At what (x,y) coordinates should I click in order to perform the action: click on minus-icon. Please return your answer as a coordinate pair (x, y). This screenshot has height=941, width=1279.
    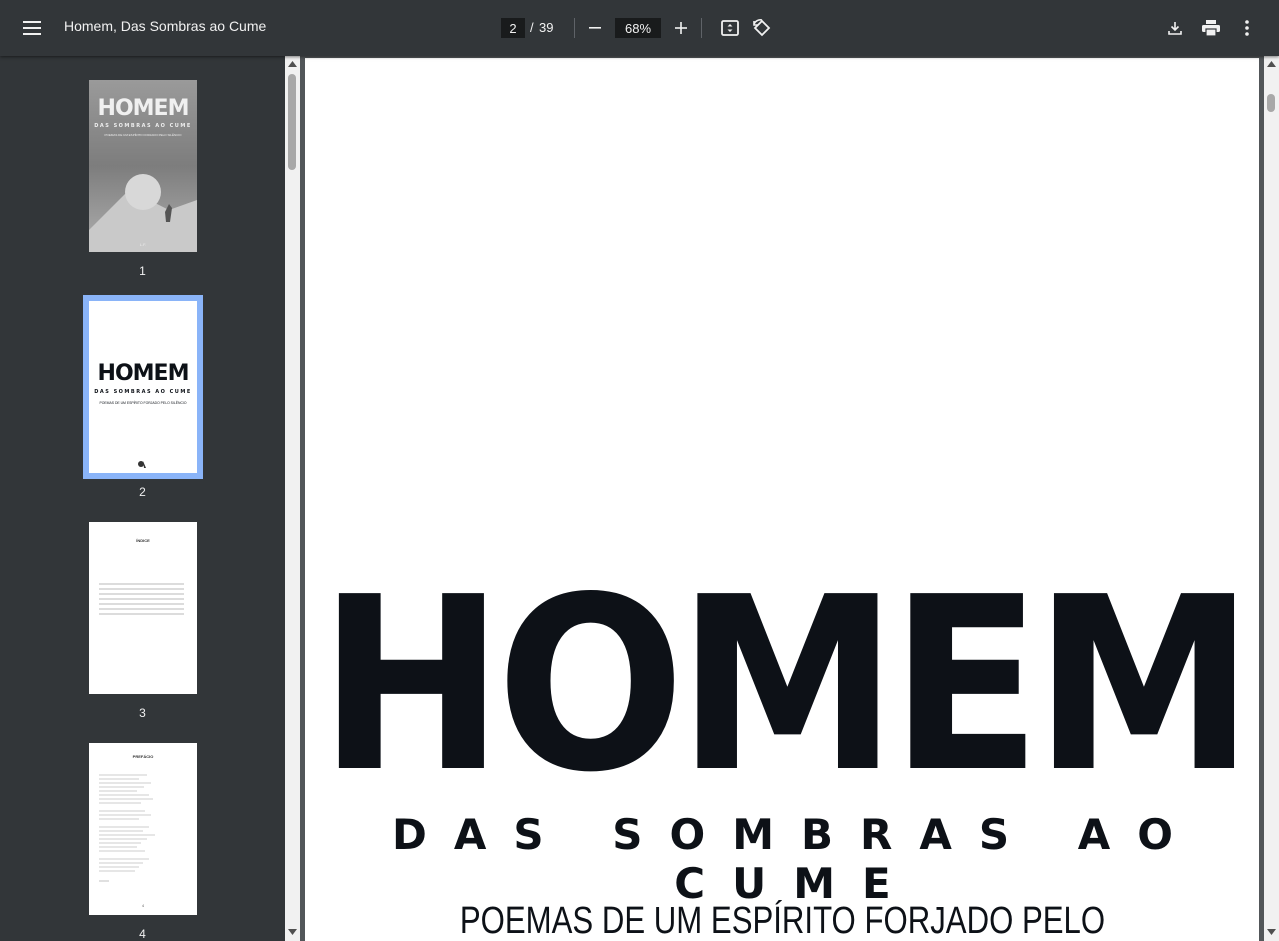
    Looking at the image, I should click on (595, 28).